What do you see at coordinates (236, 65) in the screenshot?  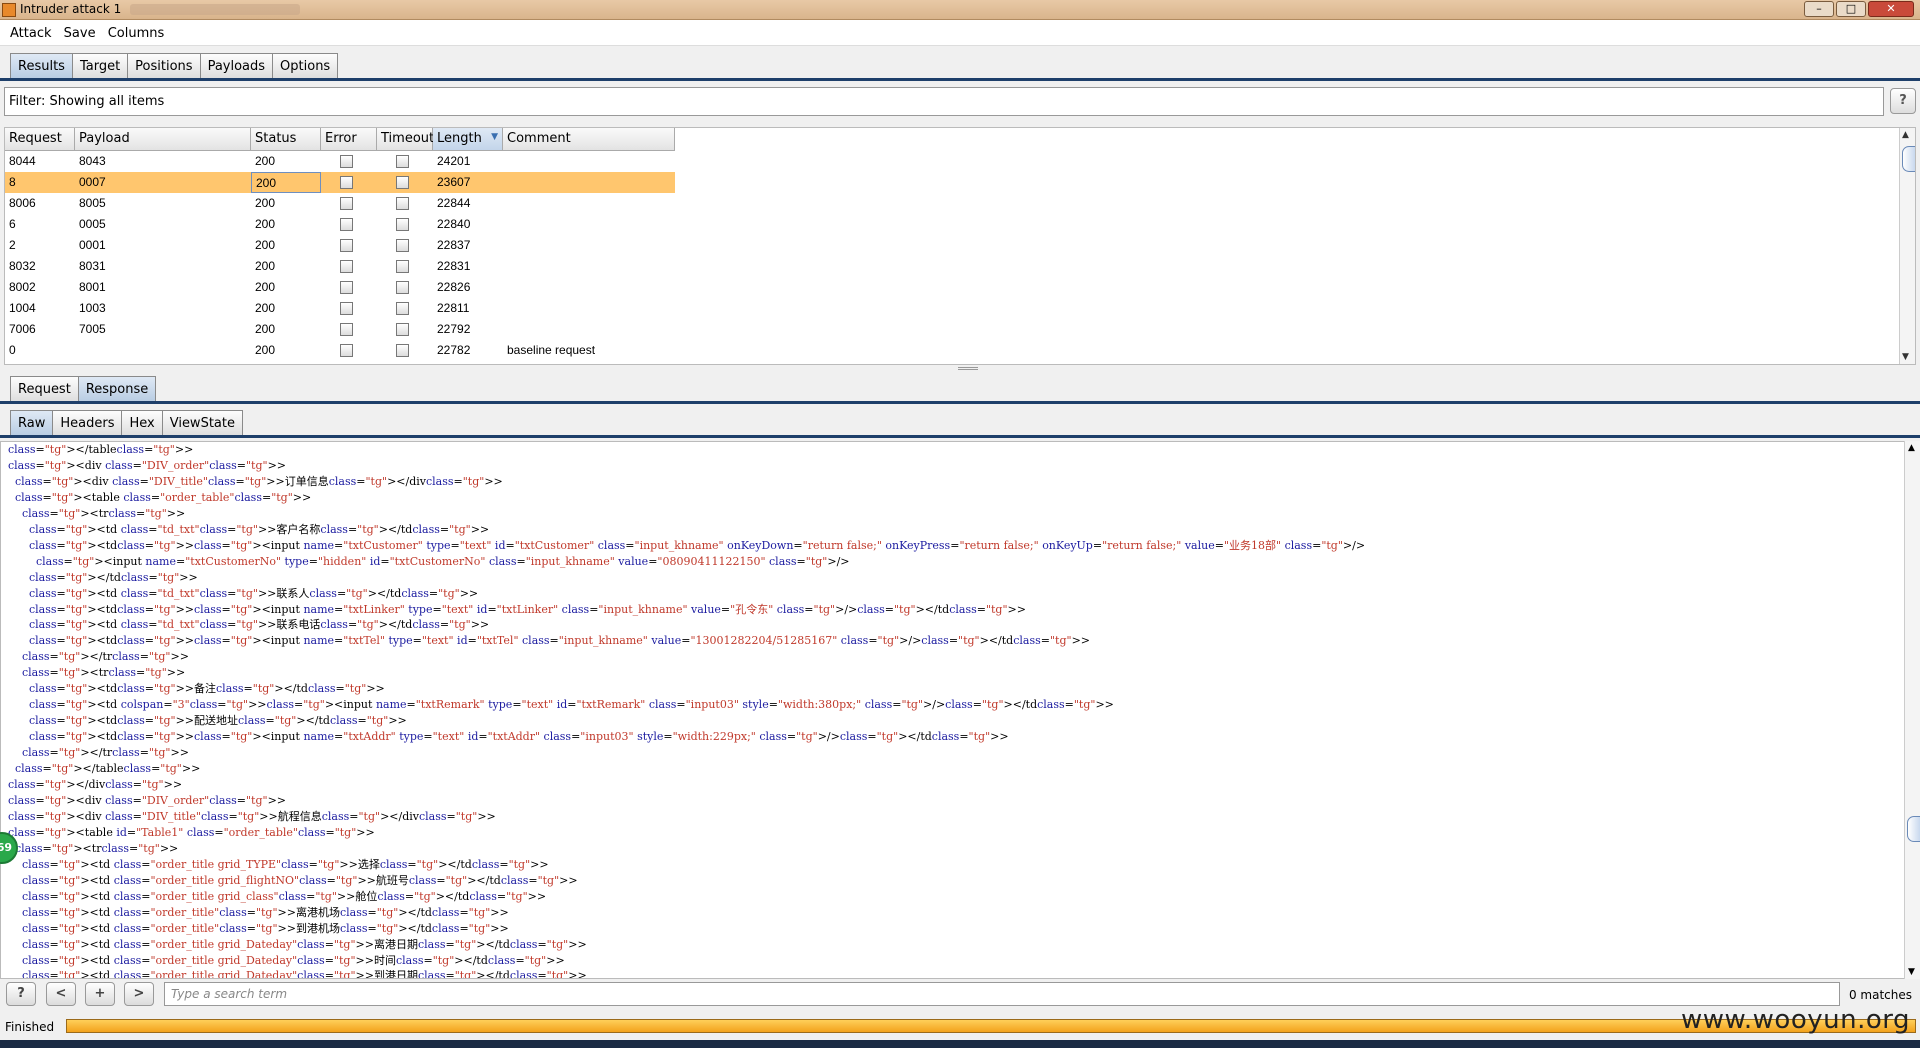 I see `tab-payloads: Payloads` at bounding box center [236, 65].